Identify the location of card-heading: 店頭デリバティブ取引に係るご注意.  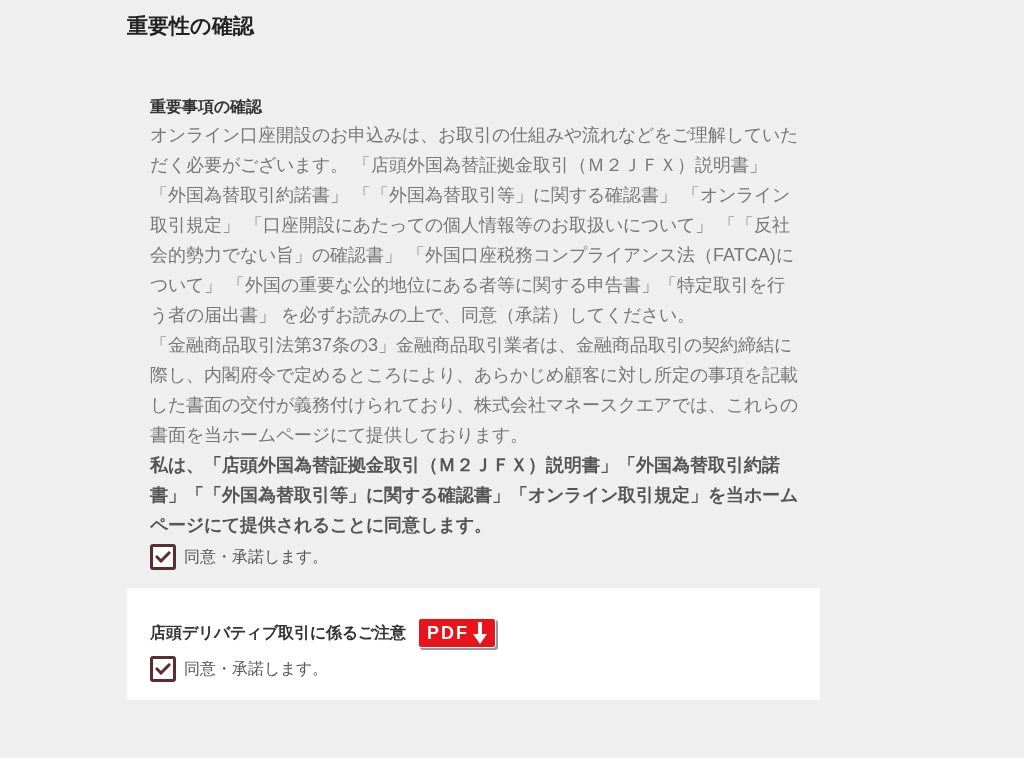
(278, 633).